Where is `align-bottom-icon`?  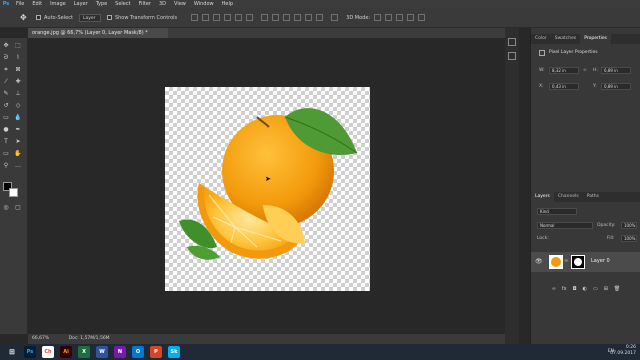 align-bottom-icon is located at coordinates (217, 17).